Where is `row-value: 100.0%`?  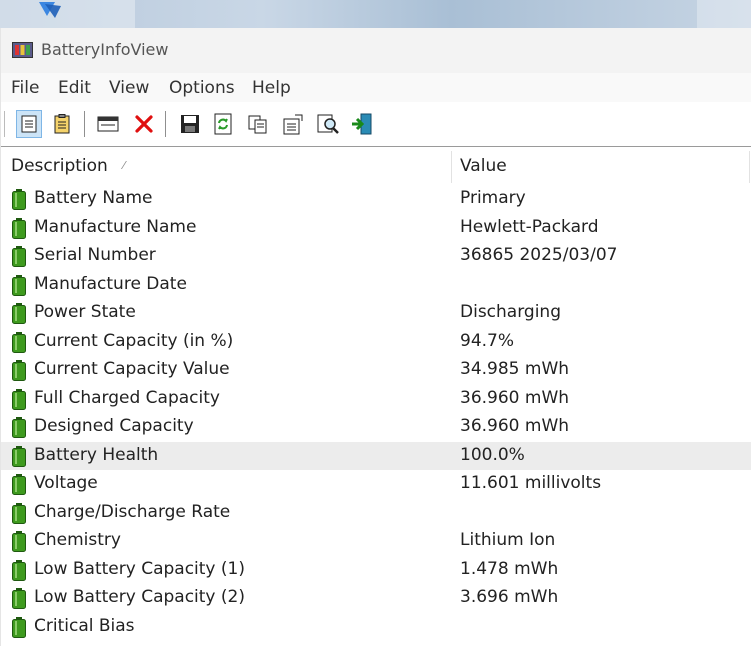
row-value: 100.0% is located at coordinates (492, 454).